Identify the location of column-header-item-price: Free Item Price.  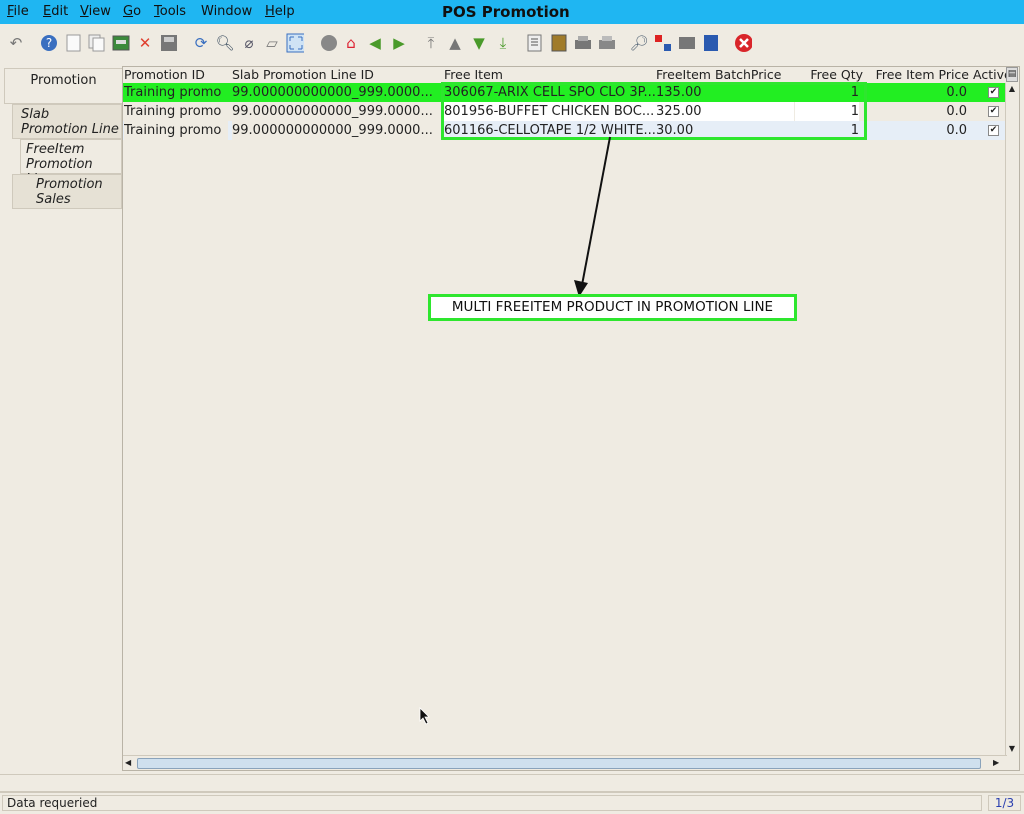
(921, 75).